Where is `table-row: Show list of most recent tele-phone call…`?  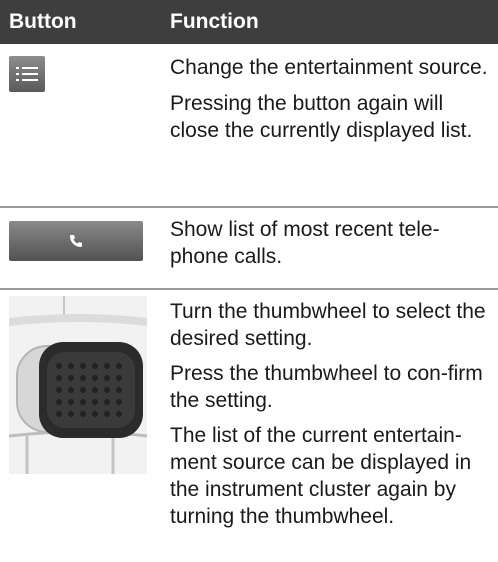
table-row: Show list of most recent tele-phone call… is located at coordinates (249, 248).